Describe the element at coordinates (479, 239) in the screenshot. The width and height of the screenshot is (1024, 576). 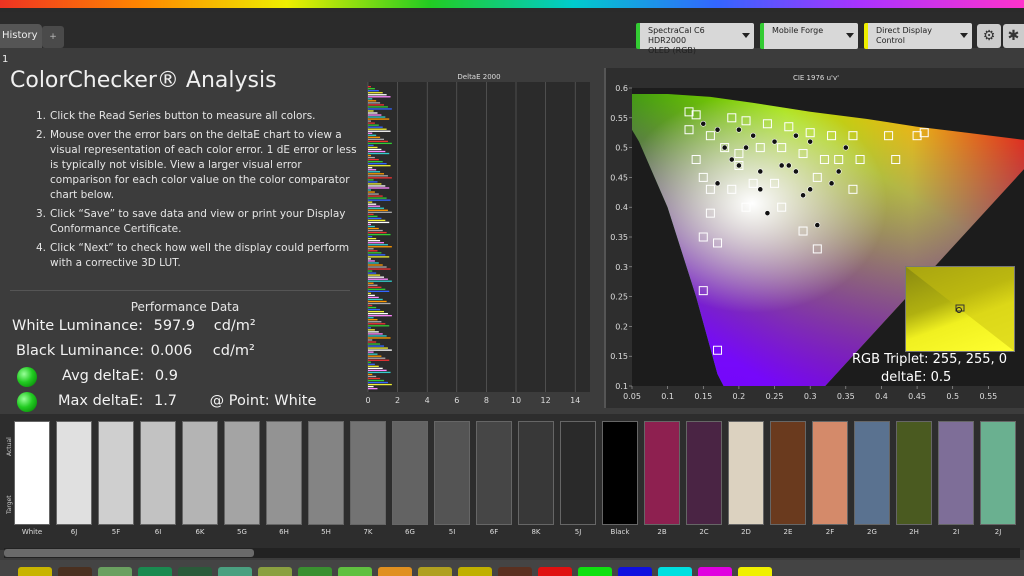
I see `deltae-chart: DeltaE 2000 0 2 4 6 8 10 12 14` at that location.